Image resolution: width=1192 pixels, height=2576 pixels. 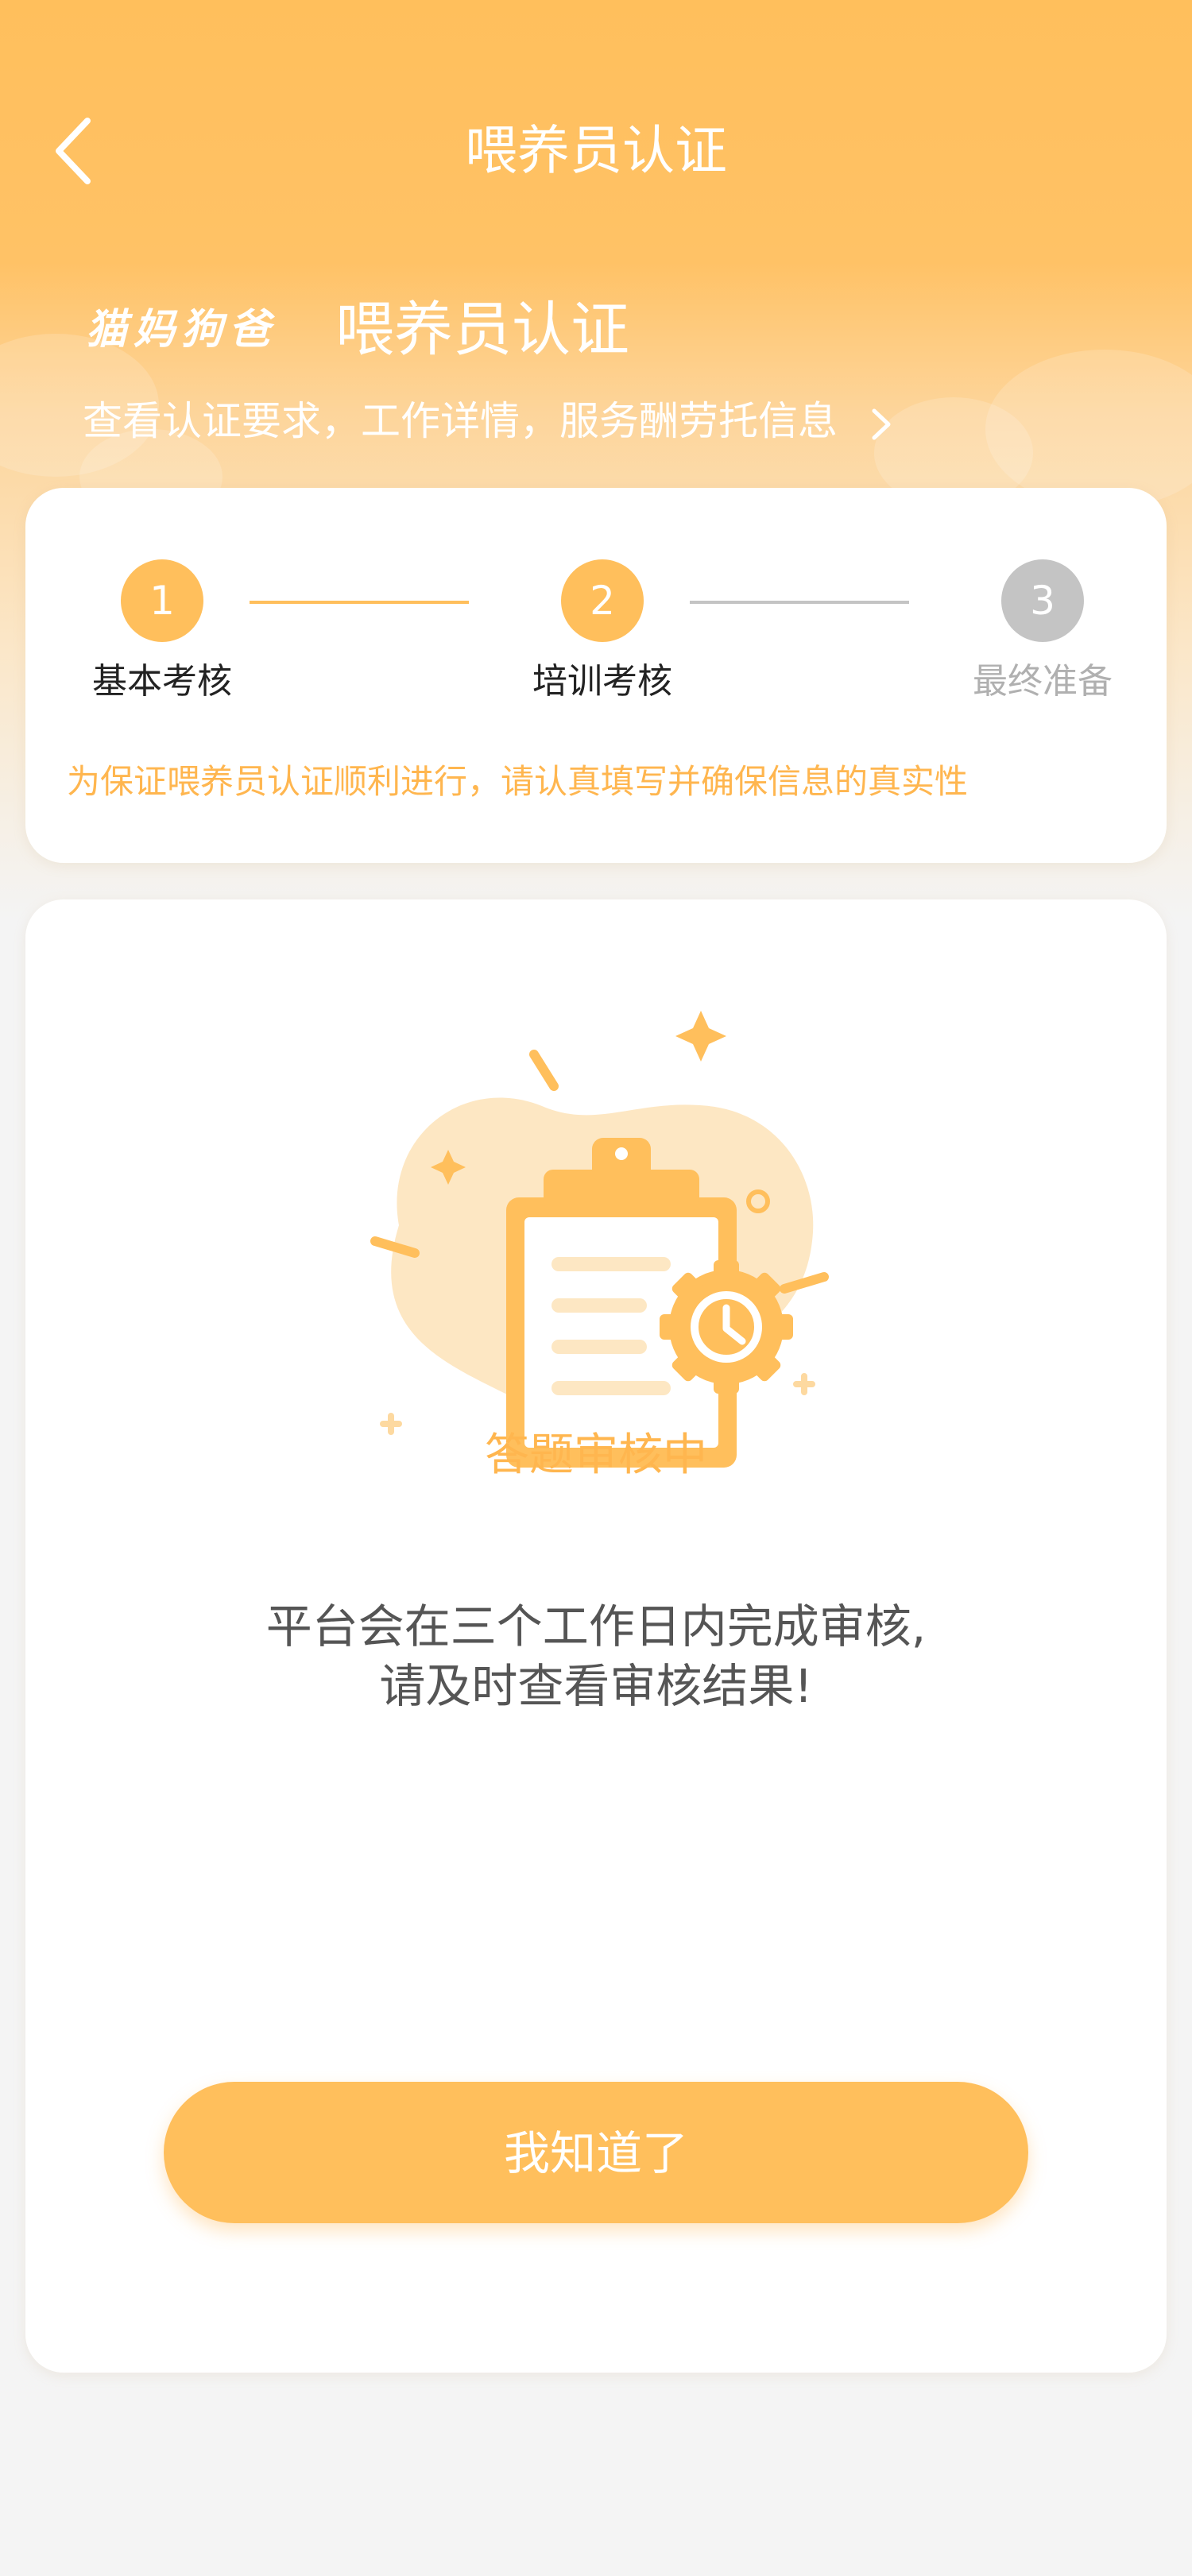 What do you see at coordinates (1043, 681) in the screenshot?
I see `step-label: 最终准备` at bounding box center [1043, 681].